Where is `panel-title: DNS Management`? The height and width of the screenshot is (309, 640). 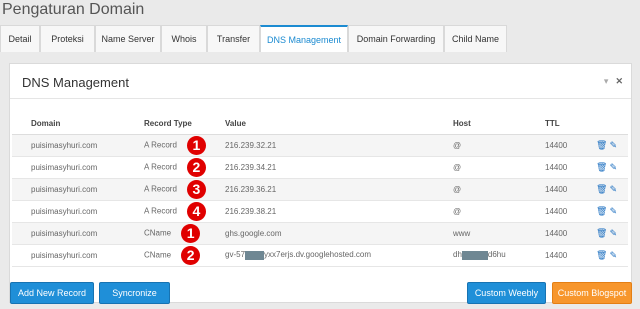 panel-title: DNS Management is located at coordinates (75, 82).